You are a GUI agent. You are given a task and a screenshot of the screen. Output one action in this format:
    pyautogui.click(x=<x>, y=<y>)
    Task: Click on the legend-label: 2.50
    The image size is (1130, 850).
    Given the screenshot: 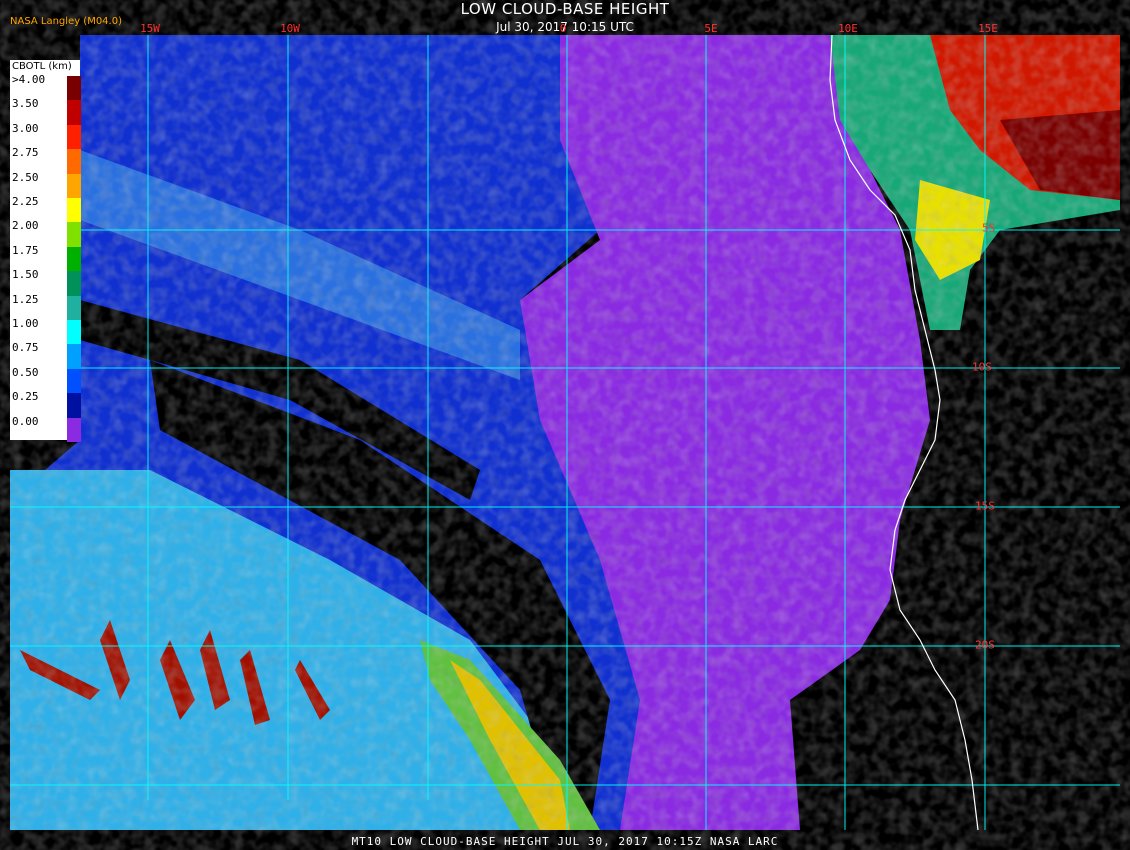 What is the action you would take?
    pyautogui.click(x=25, y=177)
    